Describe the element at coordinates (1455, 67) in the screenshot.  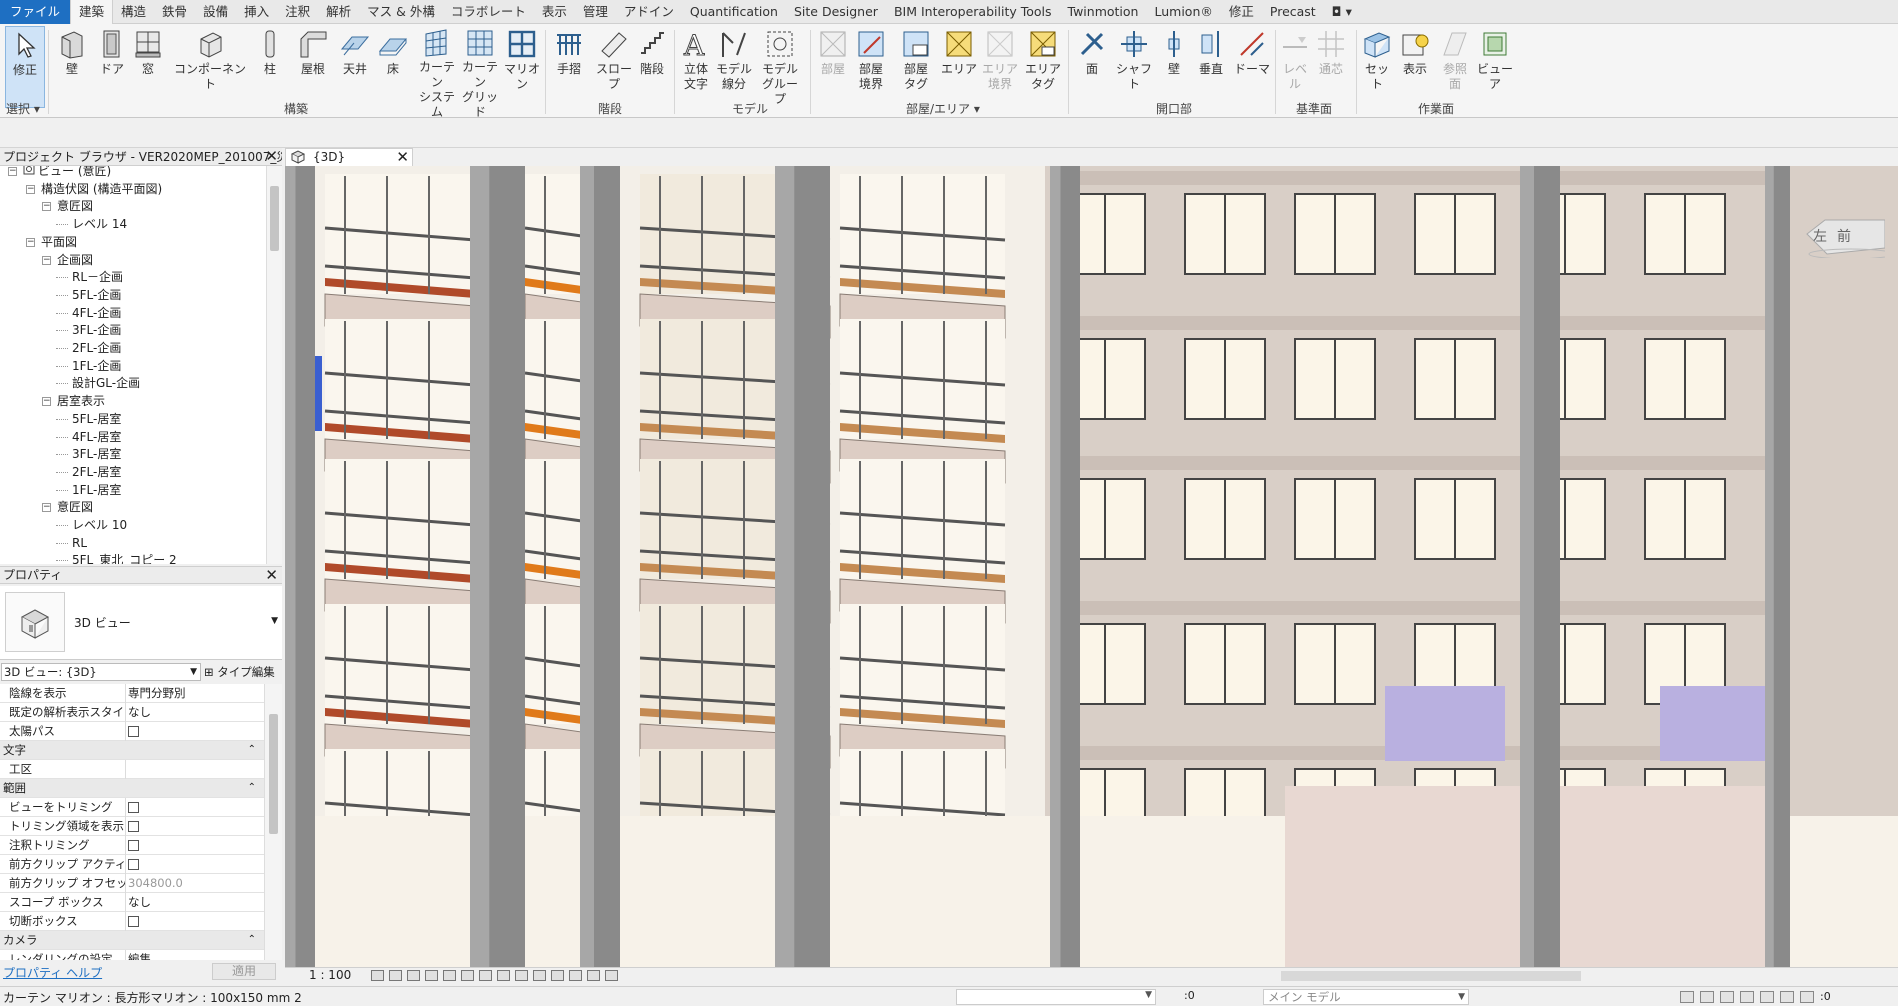
I see `ref-plane-button: 参照 面` at that location.